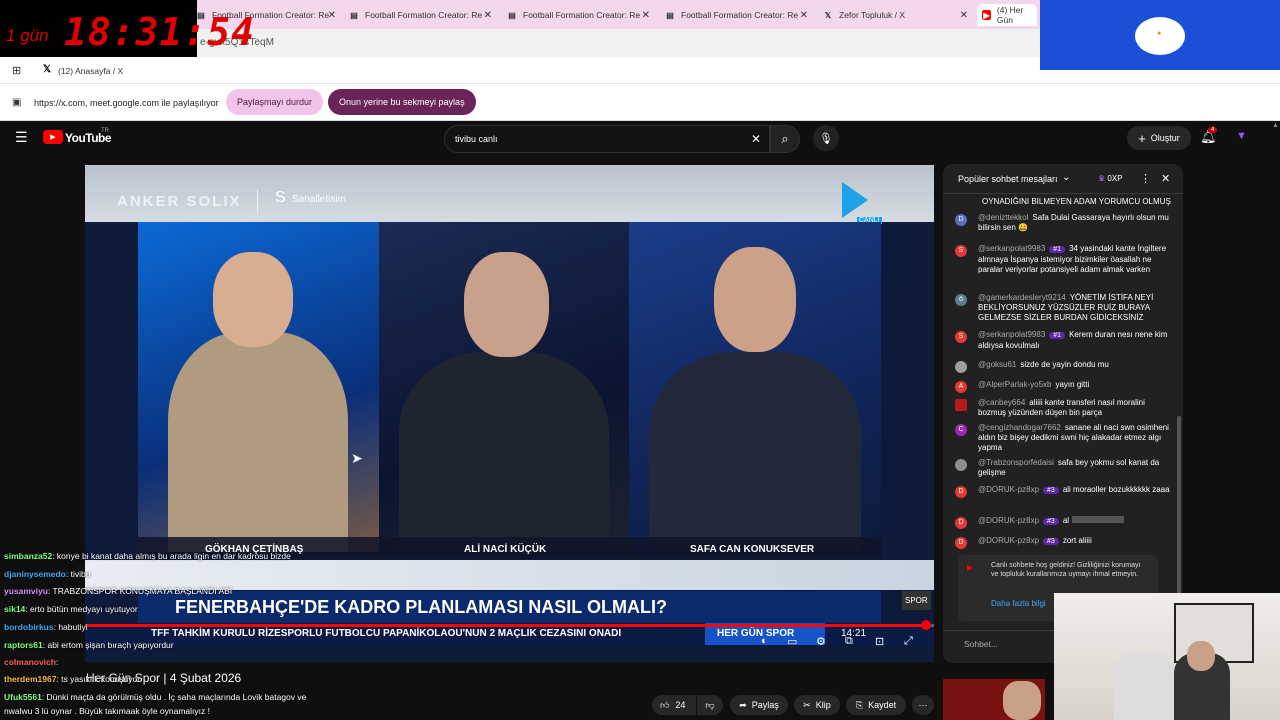  What do you see at coordinates (908, 641) in the screenshot?
I see `fullscreen-icon: ⤢` at bounding box center [908, 641].